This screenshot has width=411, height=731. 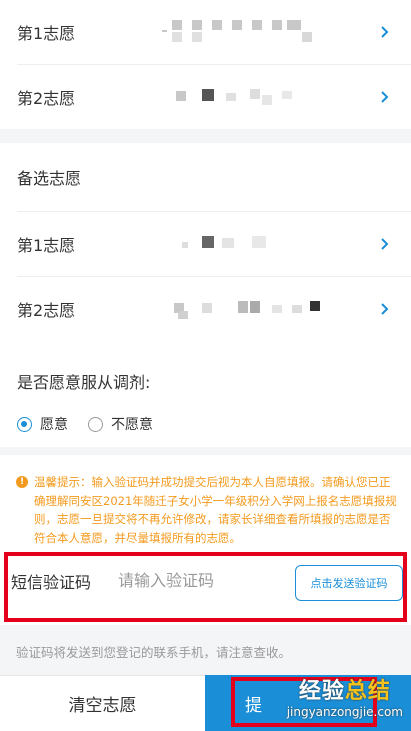 I want to click on radio-unchecked-icon, so click(x=95, y=424).